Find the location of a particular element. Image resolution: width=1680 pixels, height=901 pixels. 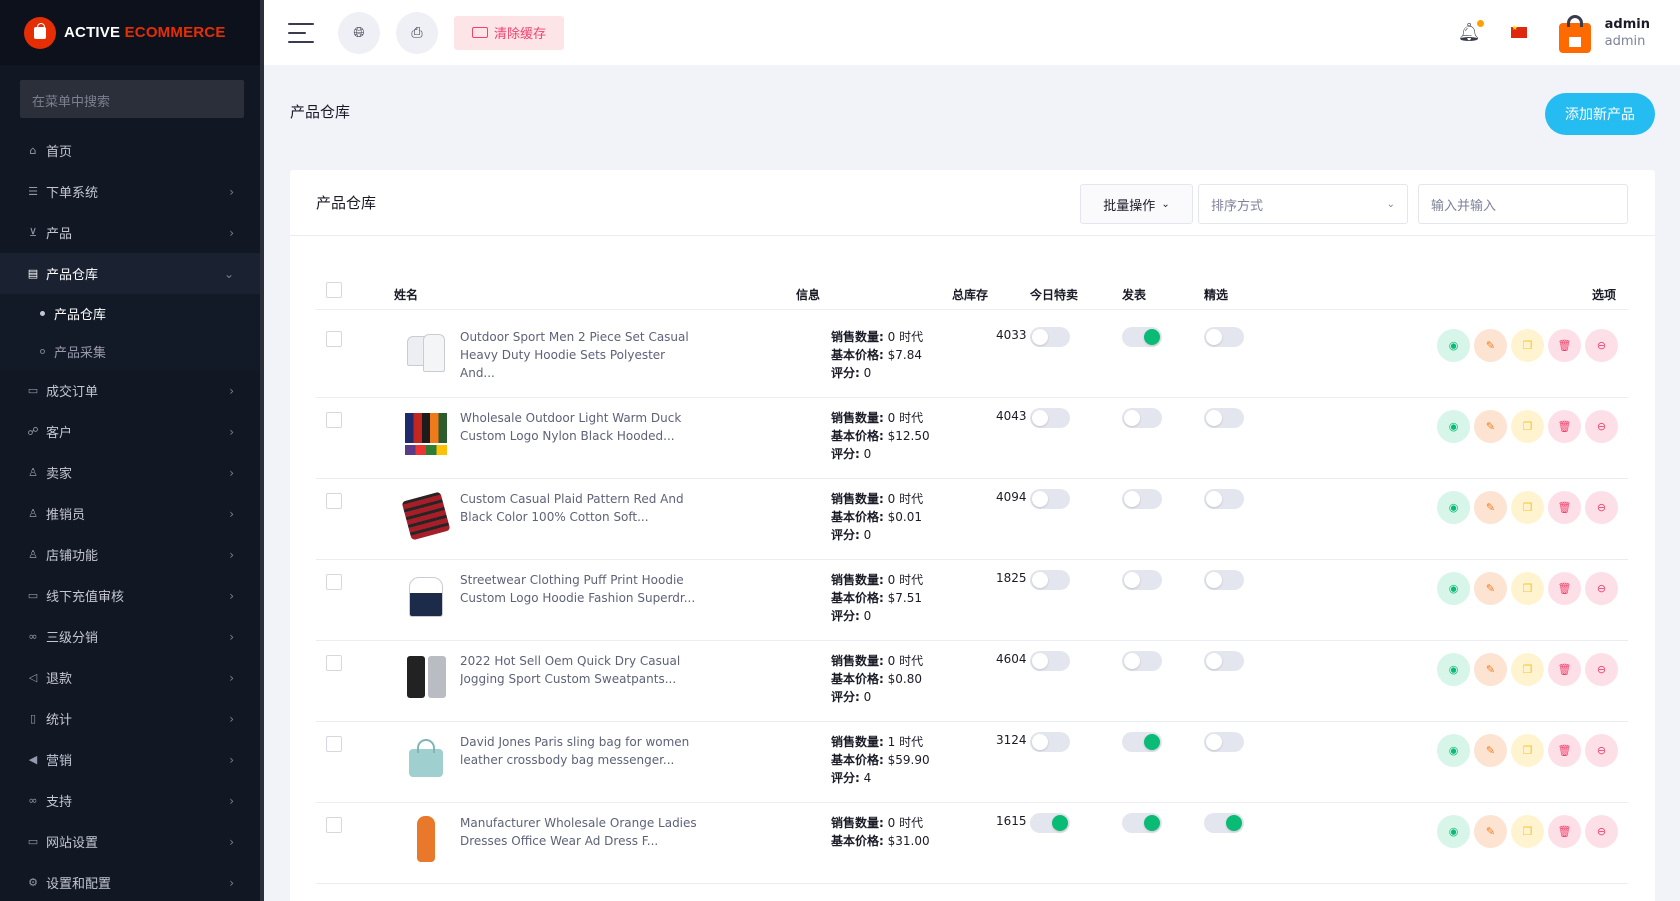

notification-bell-icon: 🔔︎ is located at coordinates (1471, 31).